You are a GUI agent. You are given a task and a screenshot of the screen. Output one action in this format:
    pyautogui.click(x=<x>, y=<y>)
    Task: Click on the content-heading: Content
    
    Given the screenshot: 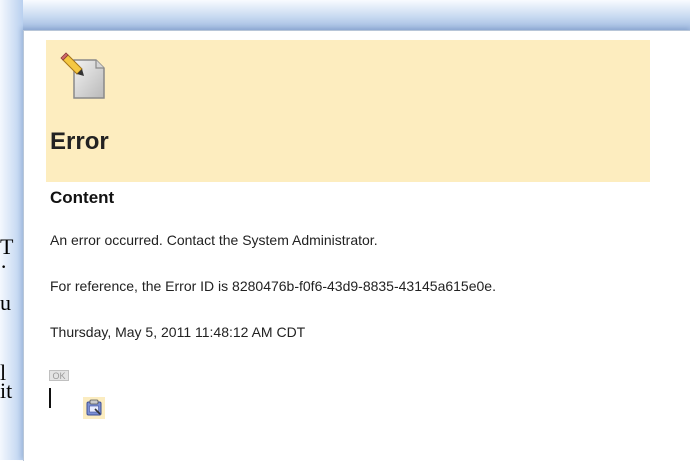 What is the action you would take?
    pyautogui.click(x=82, y=197)
    